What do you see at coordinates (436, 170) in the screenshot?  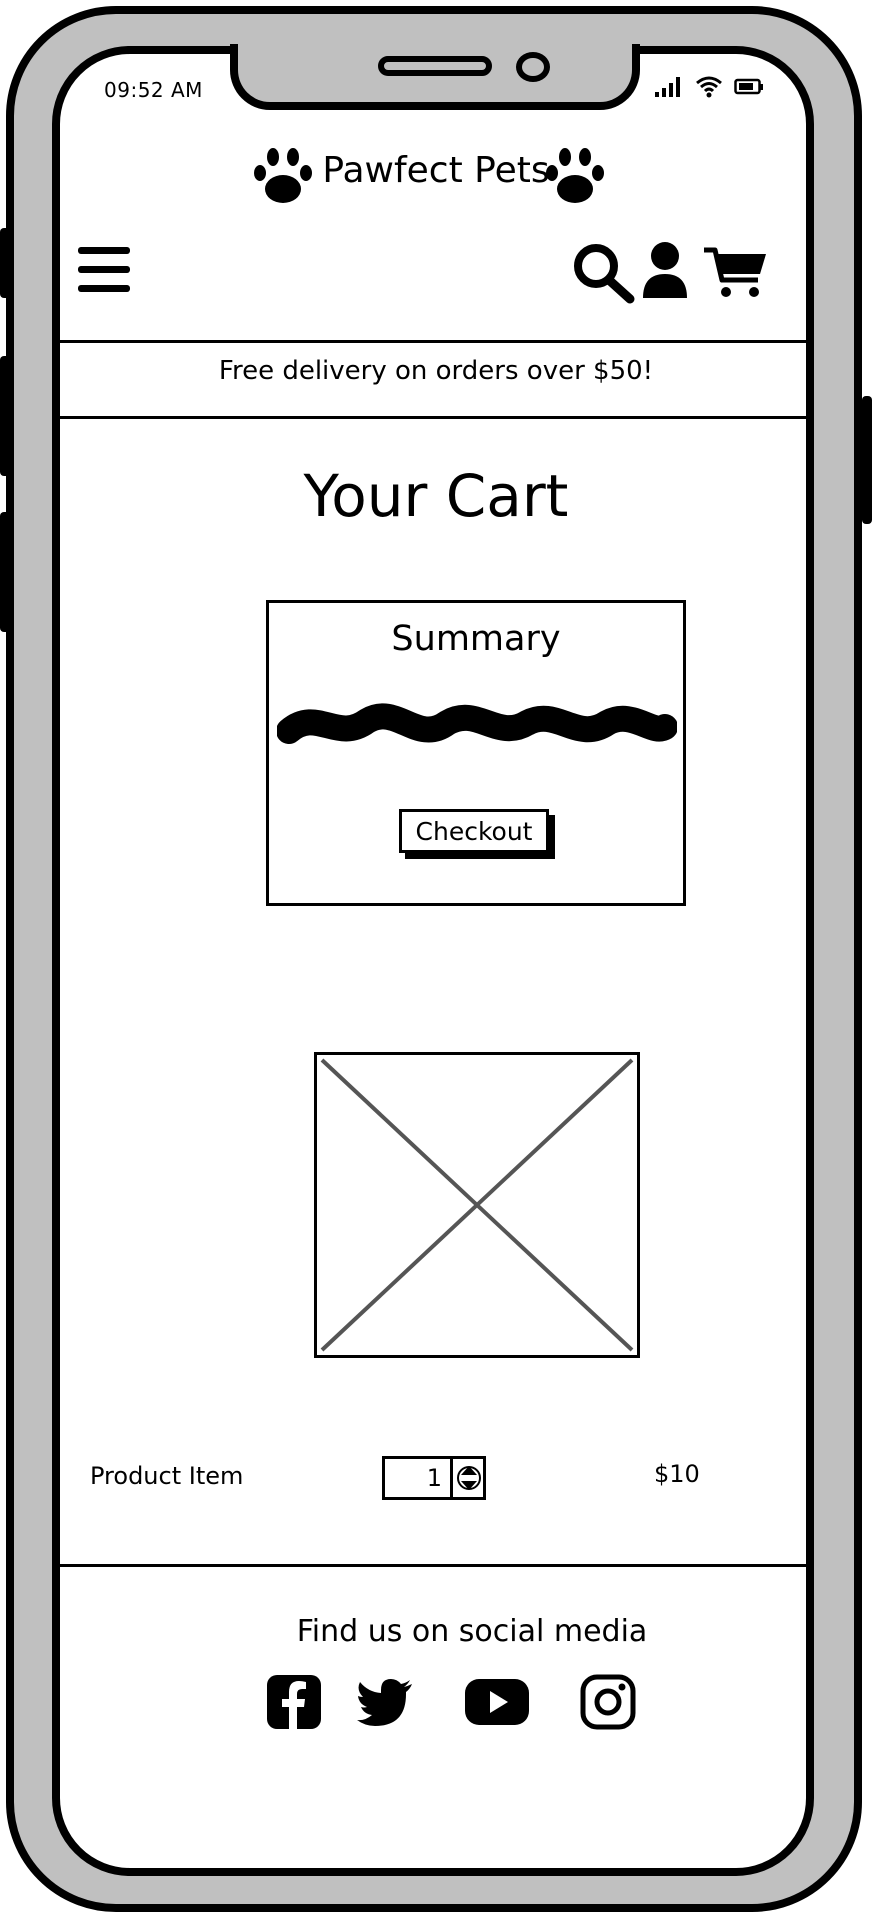 I see `brand-name: Pawfect Pets` at bounding box center [436, 170].